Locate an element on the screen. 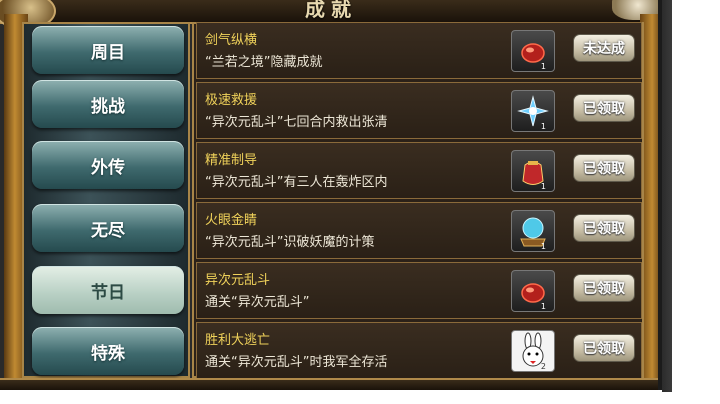 This screenshot has height=404, width=720. blue-crystal-icon is located at coordinates (533, 111).